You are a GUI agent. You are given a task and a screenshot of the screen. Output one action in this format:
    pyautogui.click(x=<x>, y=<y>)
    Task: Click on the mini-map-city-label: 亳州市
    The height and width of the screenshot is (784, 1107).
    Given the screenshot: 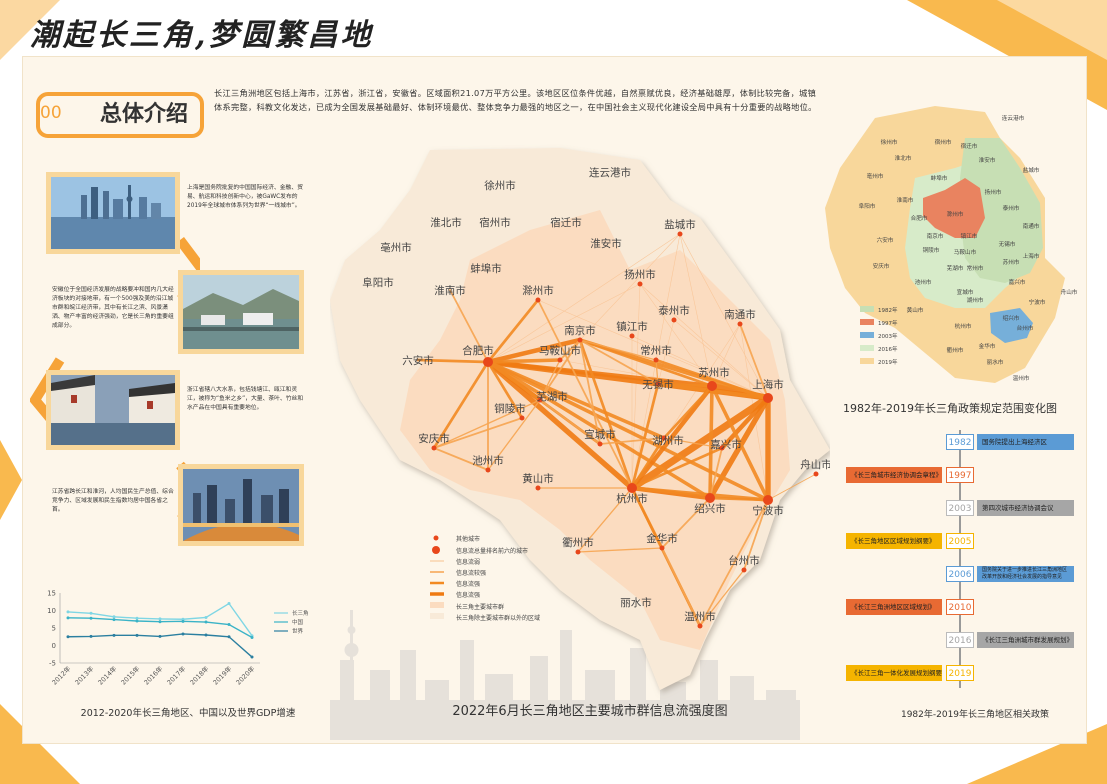 What is the action you would take?
    pyautogui.click(x=875, y=176)
    